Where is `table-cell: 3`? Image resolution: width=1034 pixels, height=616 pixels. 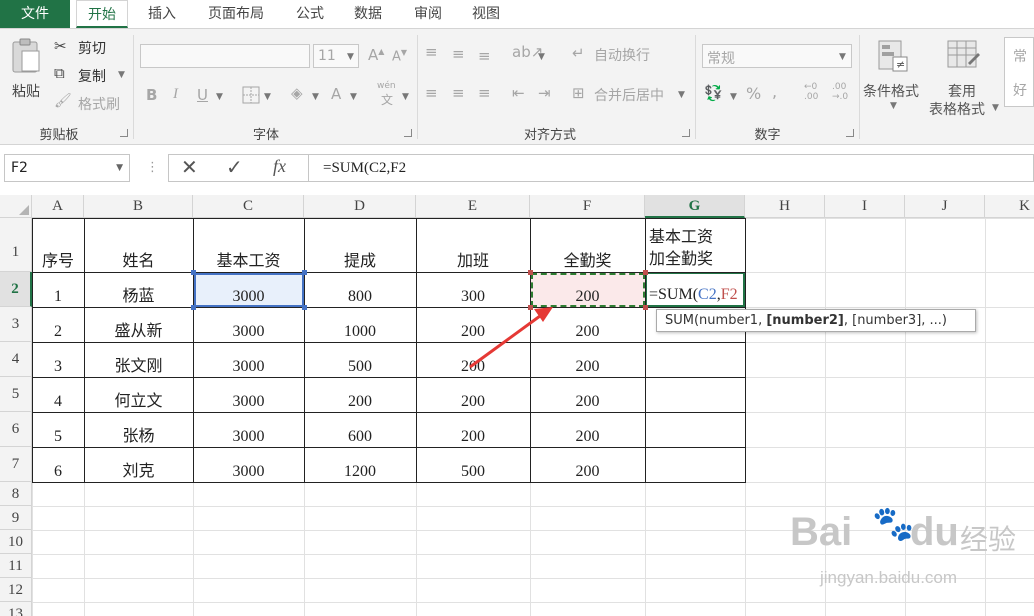
table-cell: 3 is located at coordinates (58, 359).